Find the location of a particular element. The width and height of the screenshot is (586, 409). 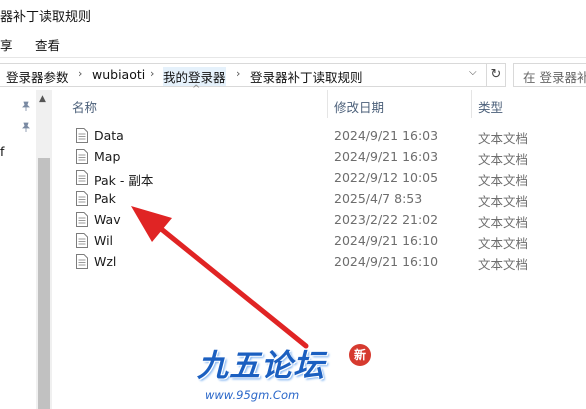

file-name: Data is located at coordinates (109, 135).